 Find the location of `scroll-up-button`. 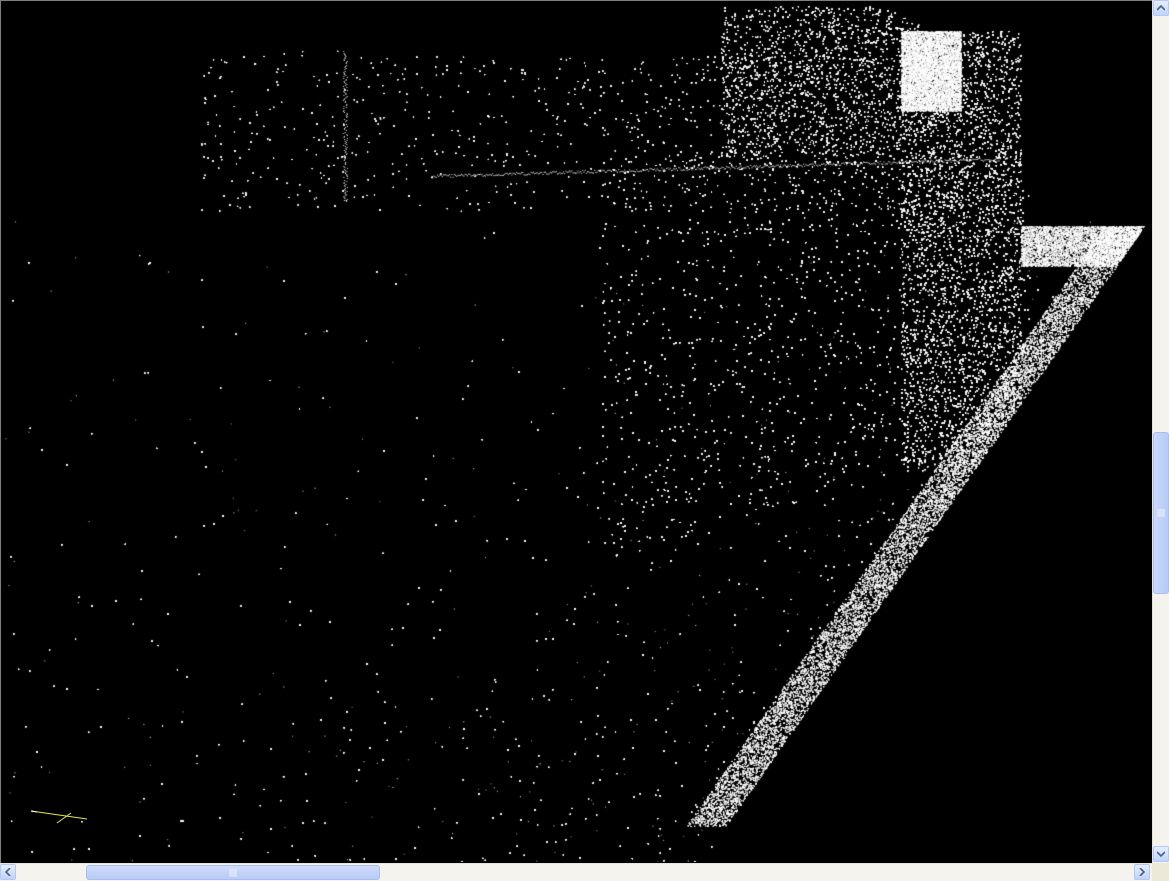

scroll-up-button is located at coordinates (1161, 8).